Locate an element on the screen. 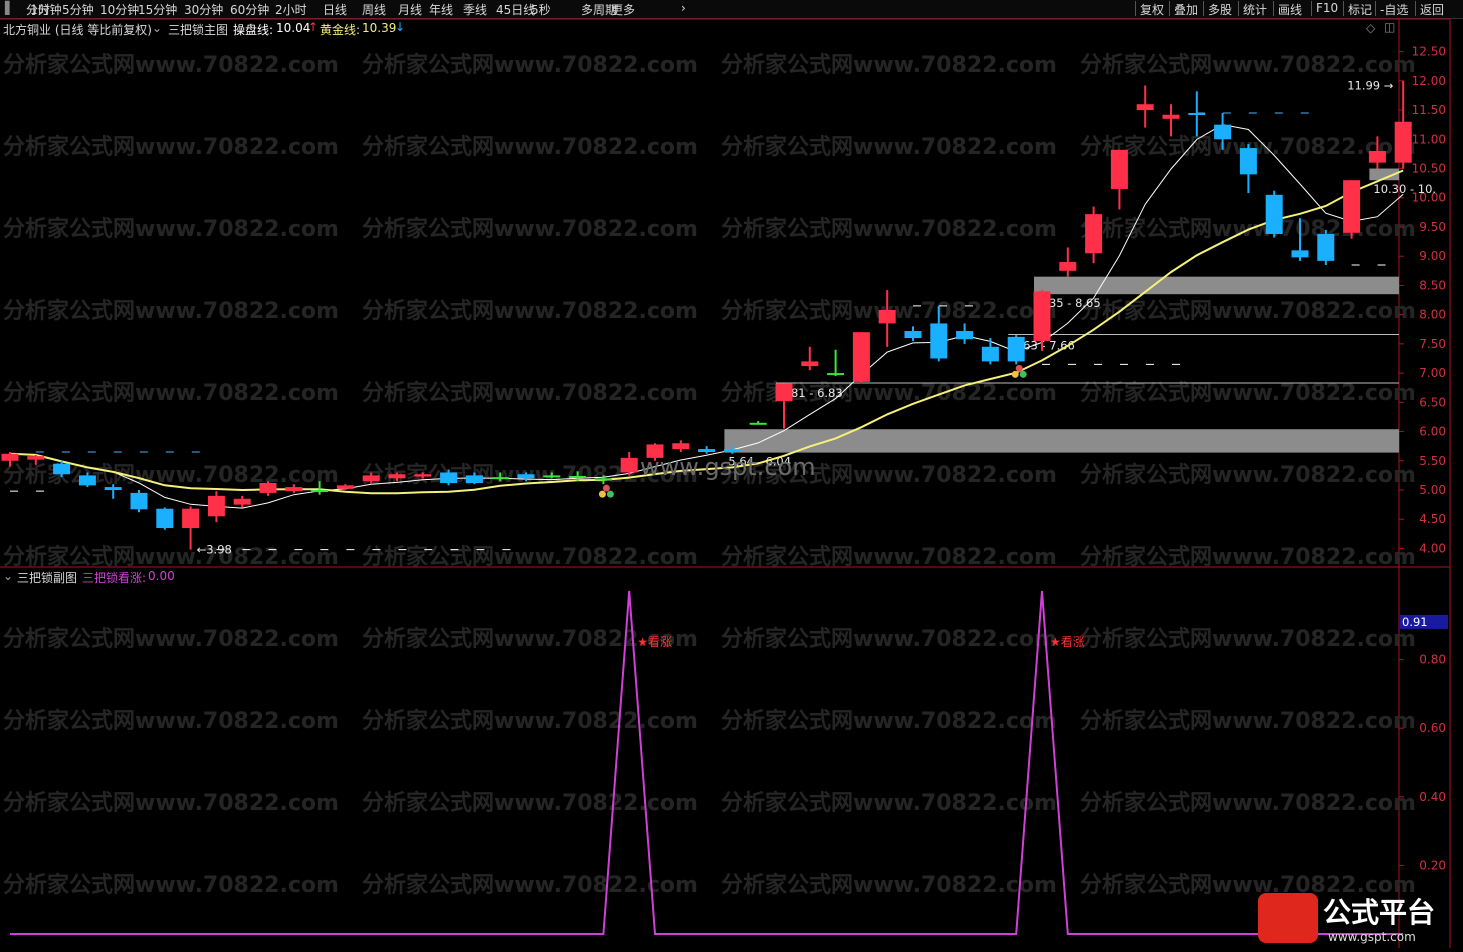  sub-tick-label: 0.40 is located at coordinates (1432, 797).